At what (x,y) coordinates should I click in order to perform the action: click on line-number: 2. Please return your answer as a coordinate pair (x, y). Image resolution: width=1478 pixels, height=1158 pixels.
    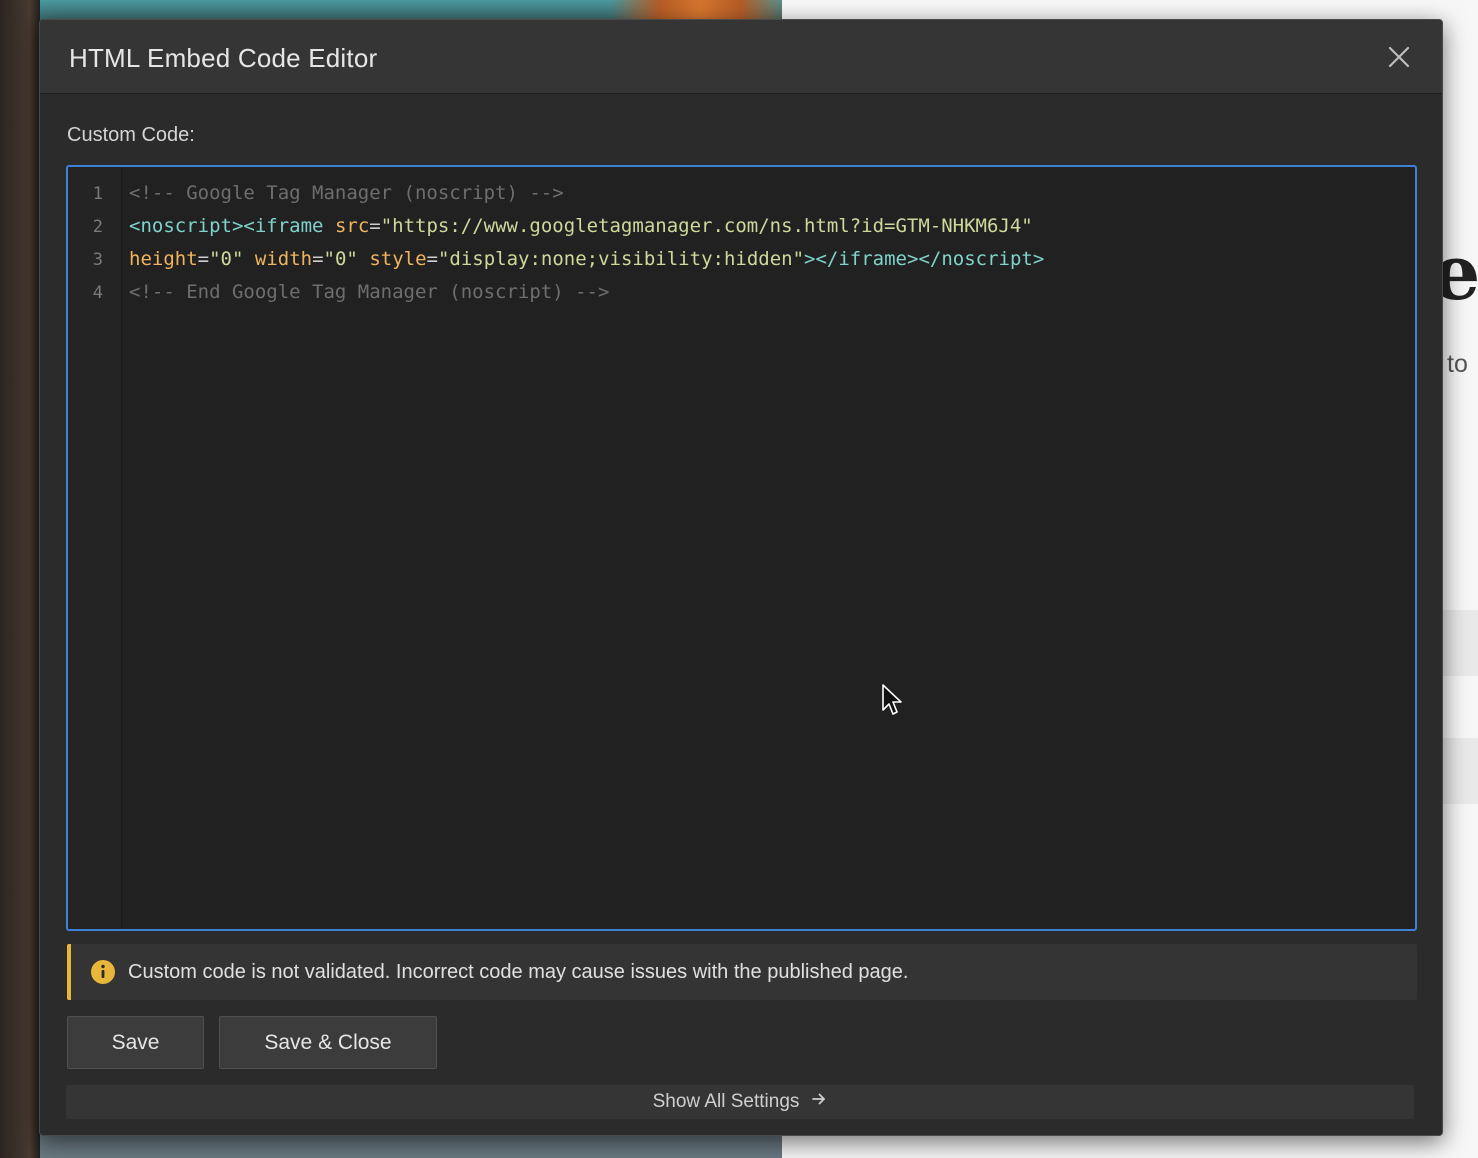
    Looking at the image, I should click on (97, 227).